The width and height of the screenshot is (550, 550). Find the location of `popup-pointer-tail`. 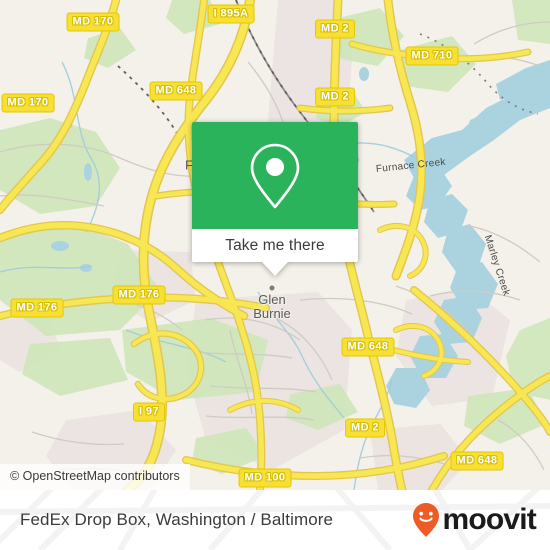

popup-pointer-tail is located at coordinates (275, 269).